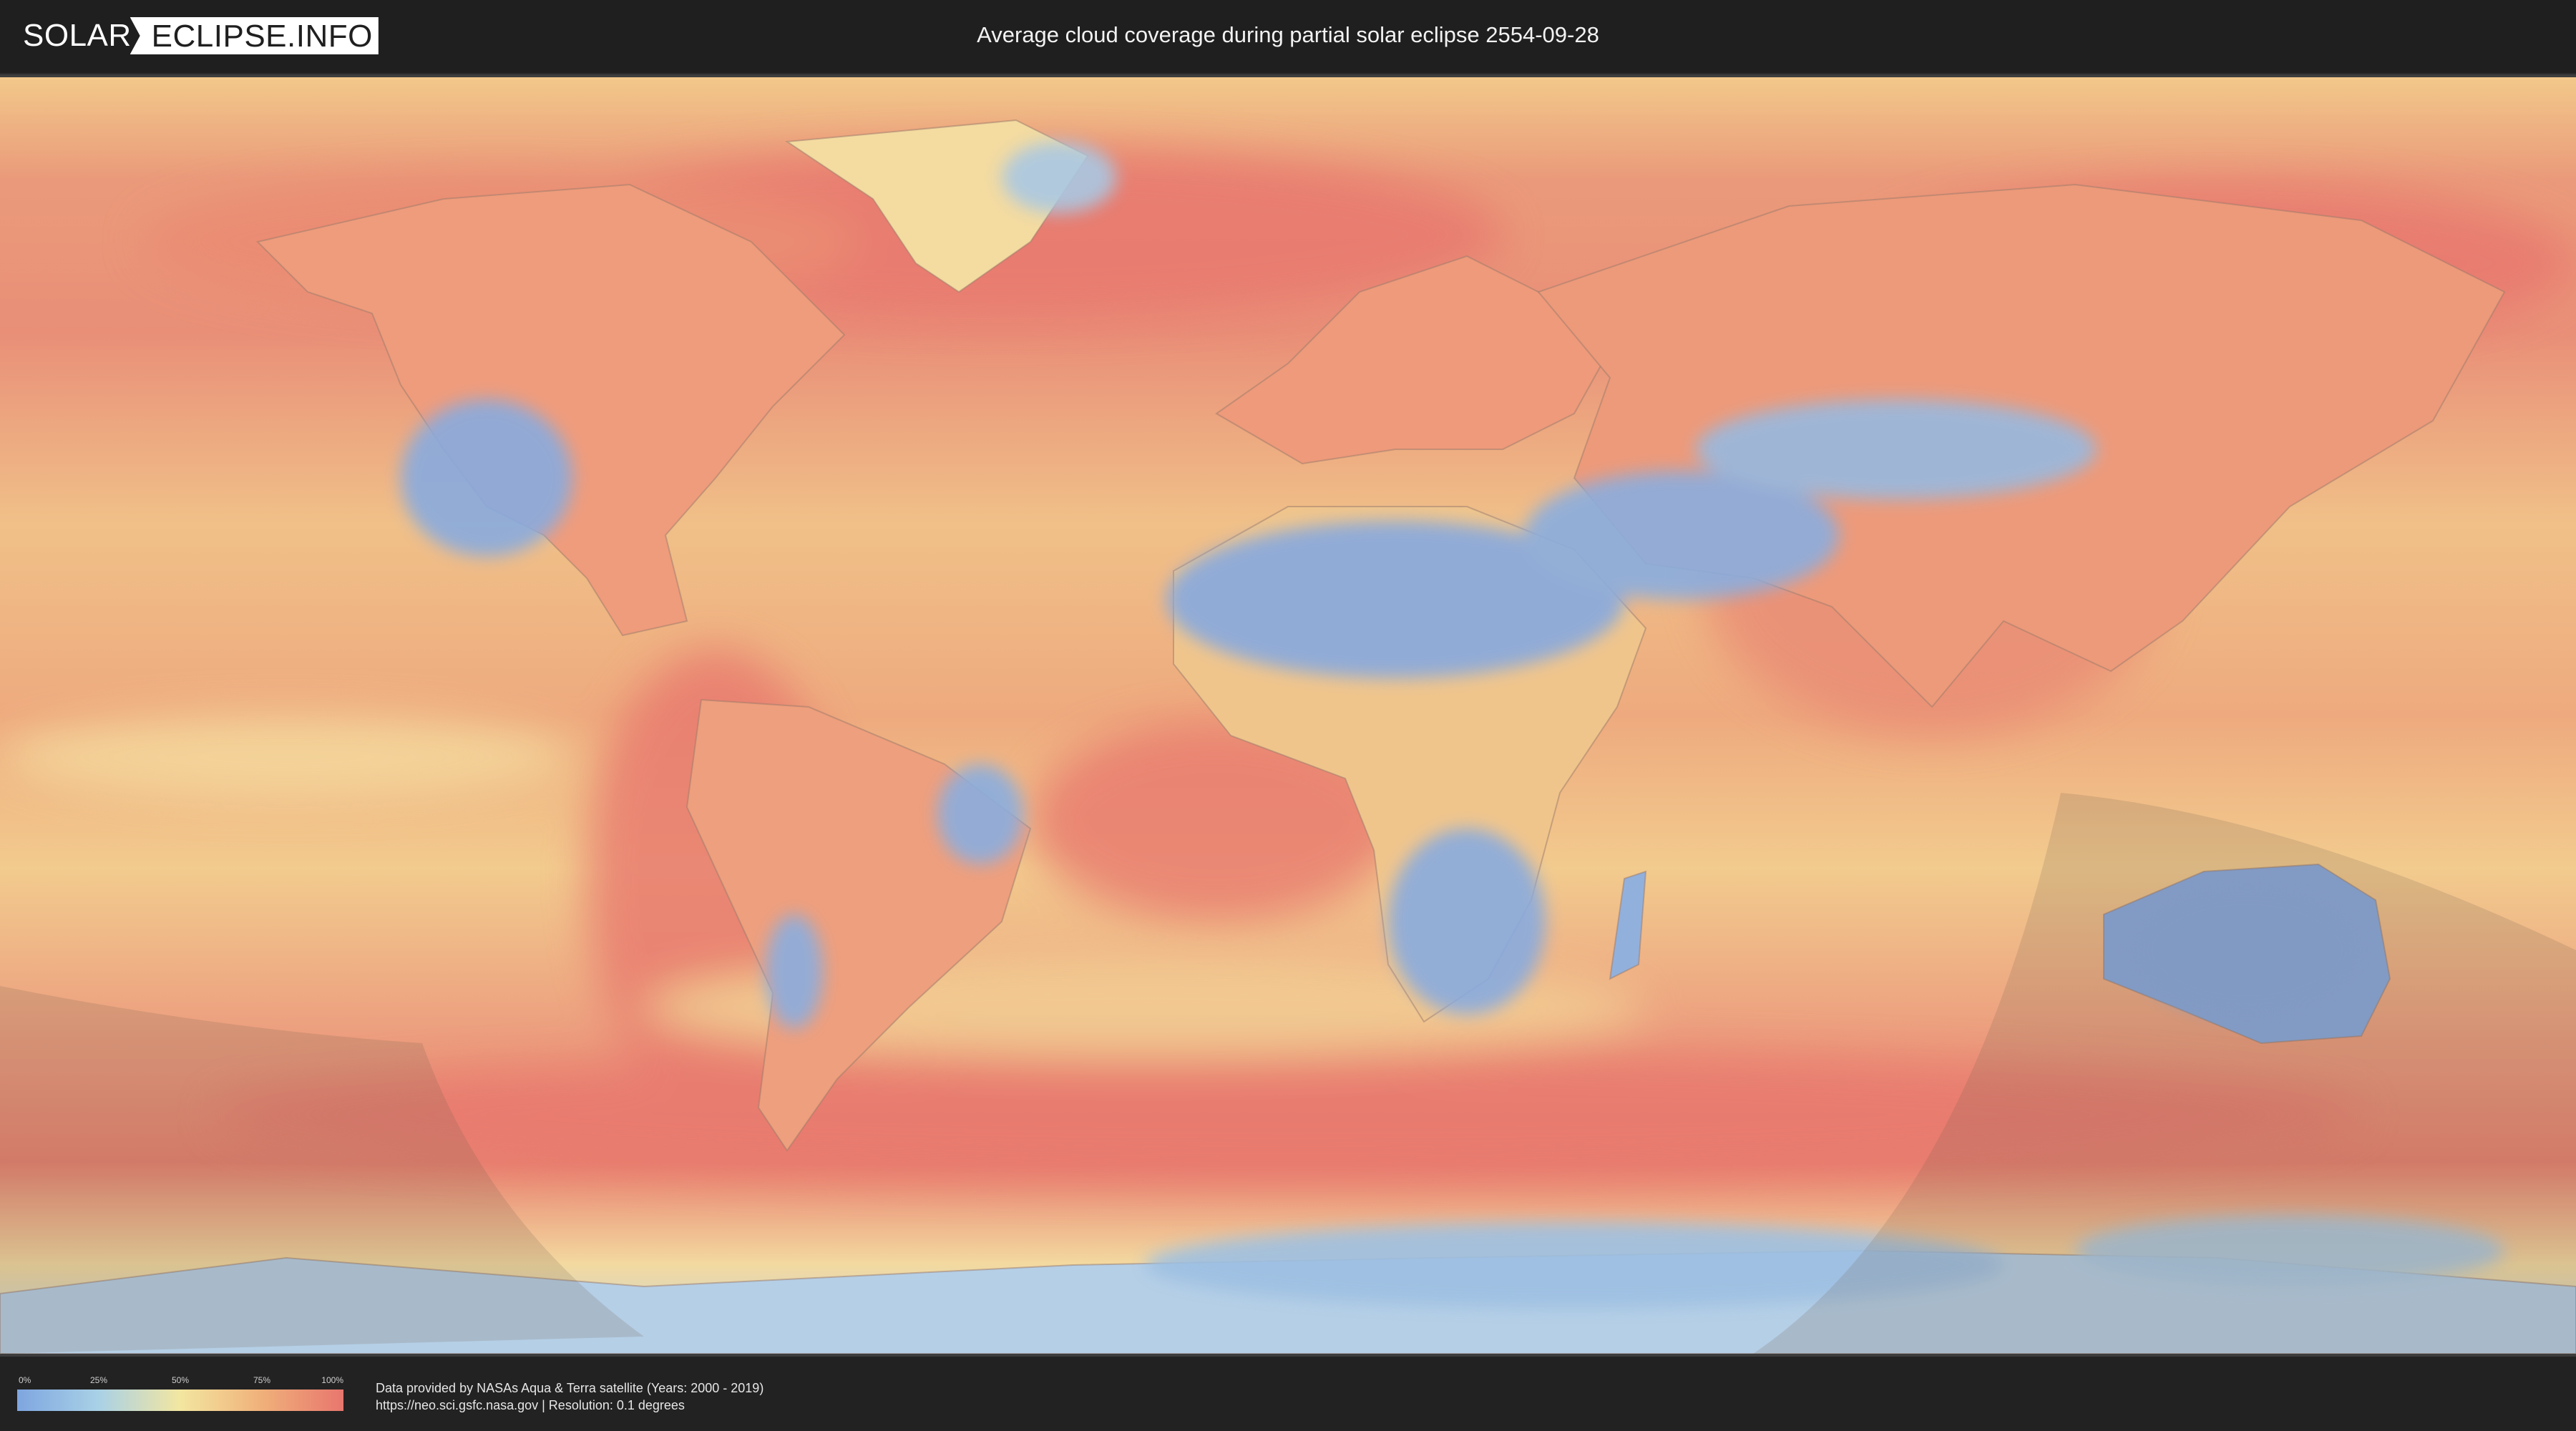  I want to click on legend-tick-0: 0%, so click(25, 1380).